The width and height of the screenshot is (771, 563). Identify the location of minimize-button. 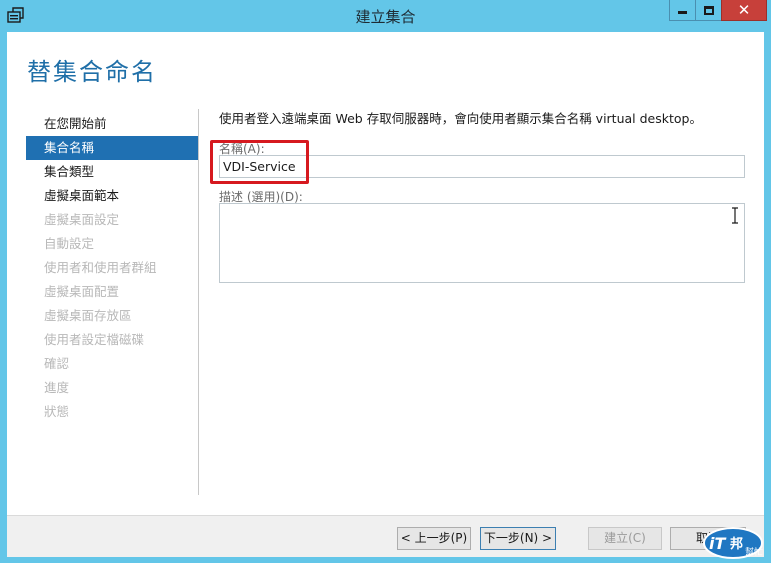
(682, 10).